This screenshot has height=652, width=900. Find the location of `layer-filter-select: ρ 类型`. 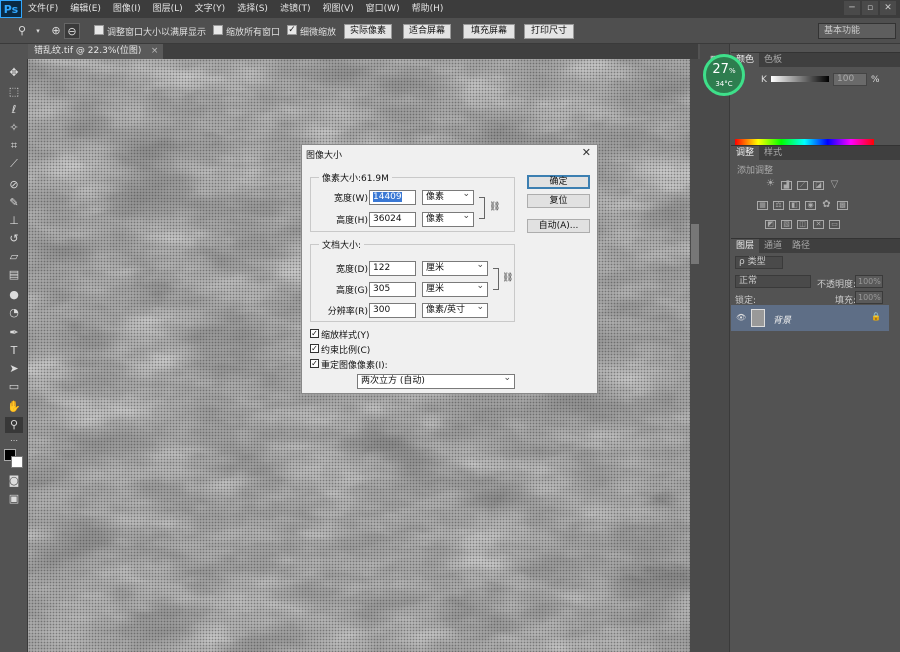

layer-filter-select: ρ 类型 is located at coordinates (759, 262).